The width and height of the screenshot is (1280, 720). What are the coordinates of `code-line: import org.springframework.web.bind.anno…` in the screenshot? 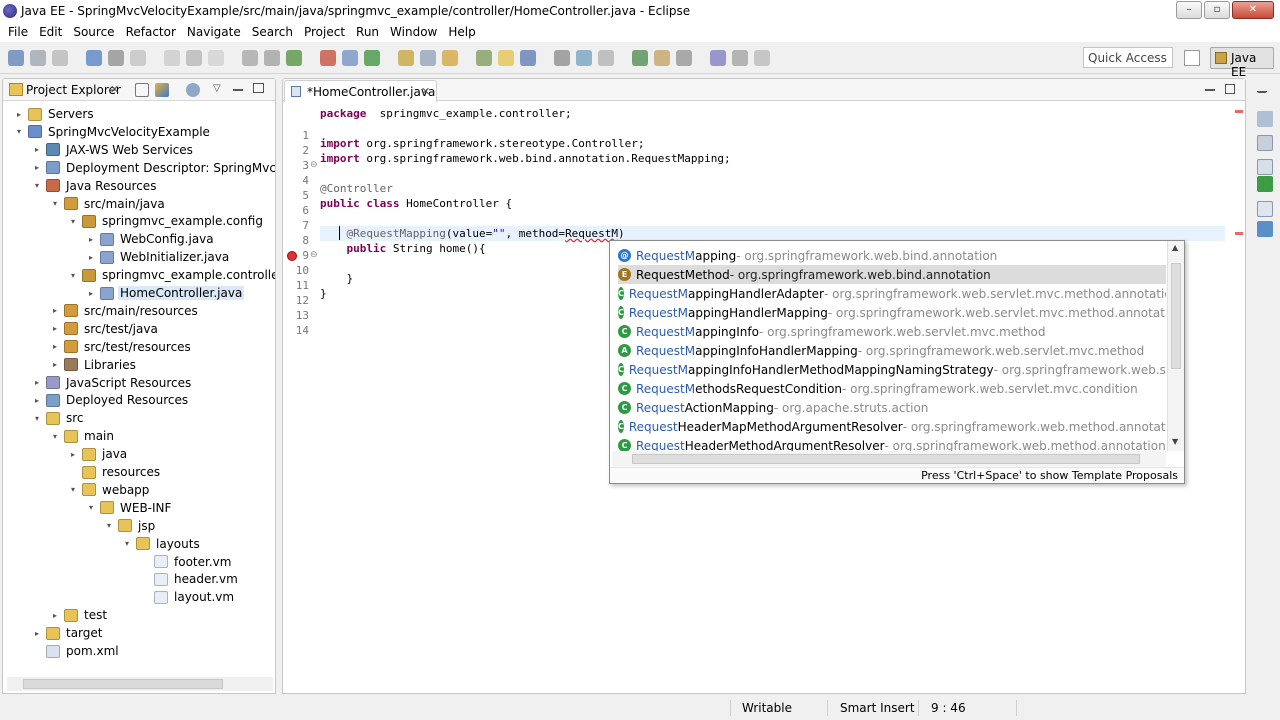 It's located at (525, 158).